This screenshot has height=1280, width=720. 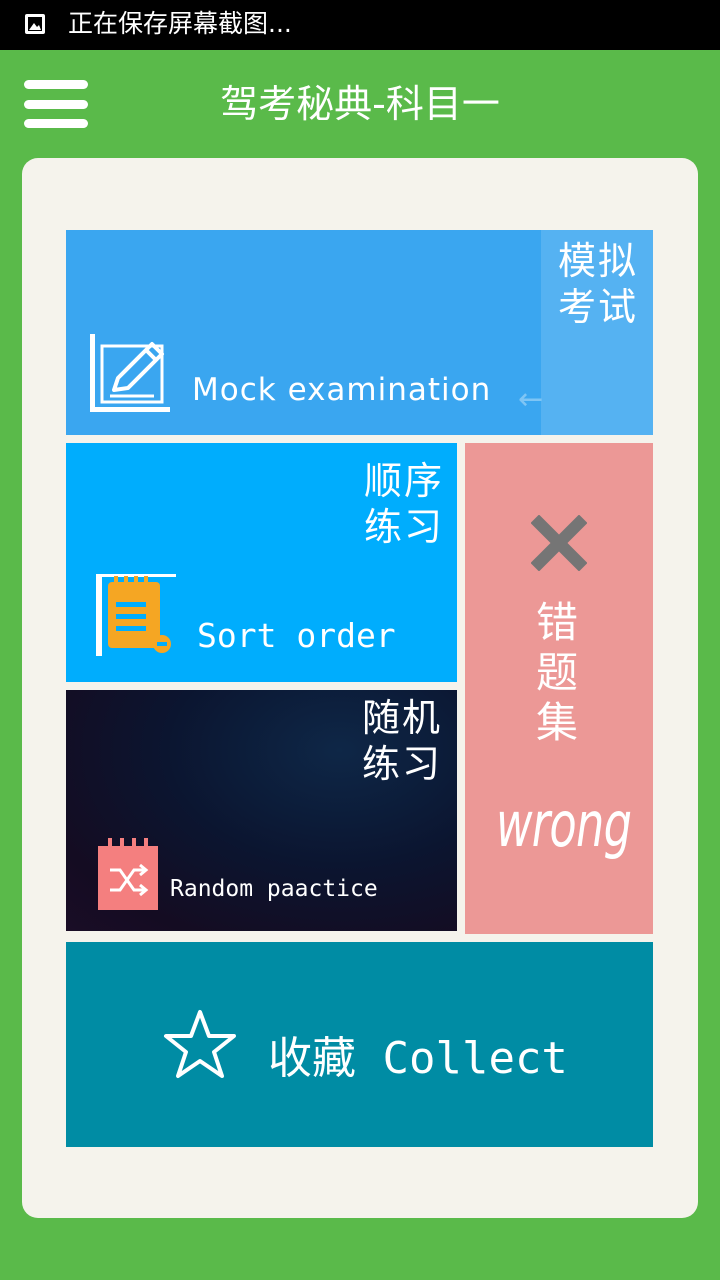 I want to click on edit-pencil-icon, so click(x=130, y=373).